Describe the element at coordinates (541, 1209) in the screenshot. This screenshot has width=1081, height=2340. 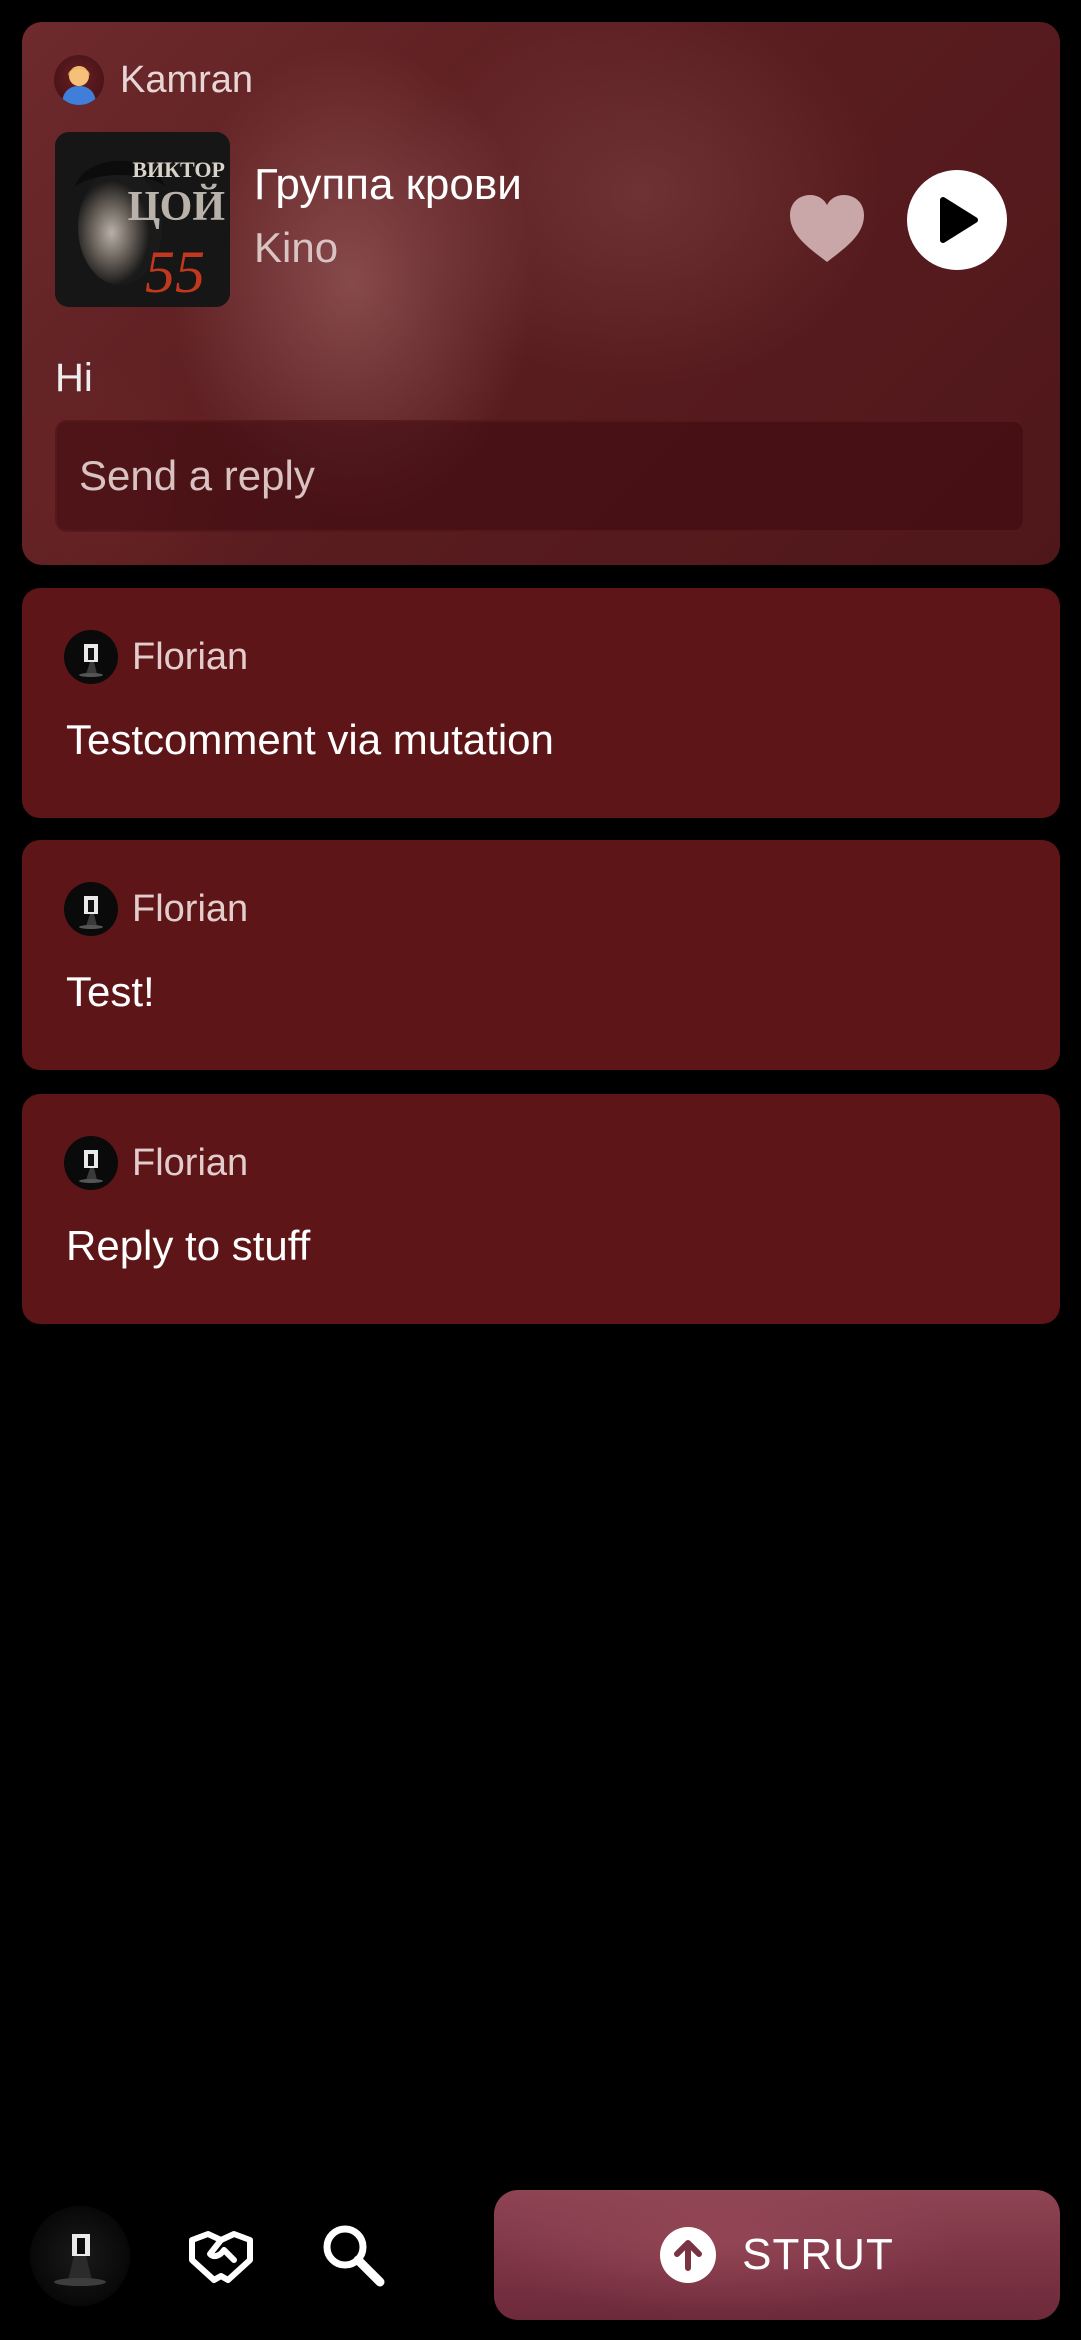
I see `comment-card: Florian Reply to stuff` at that location.